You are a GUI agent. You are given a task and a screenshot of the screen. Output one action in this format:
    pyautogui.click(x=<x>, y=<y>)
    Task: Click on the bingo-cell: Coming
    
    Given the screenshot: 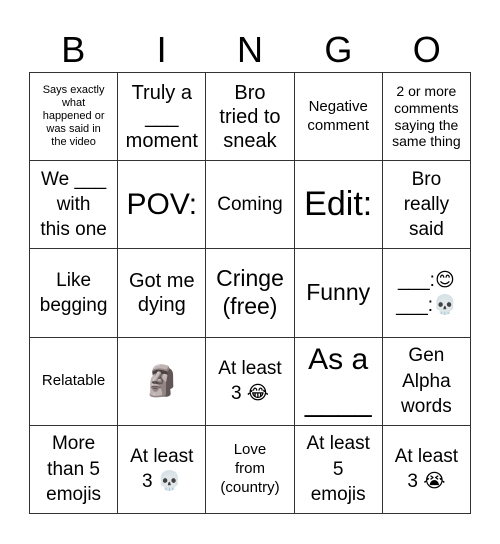 What is the action you would take?
    pyautogui.click(x=250, y=205)
    